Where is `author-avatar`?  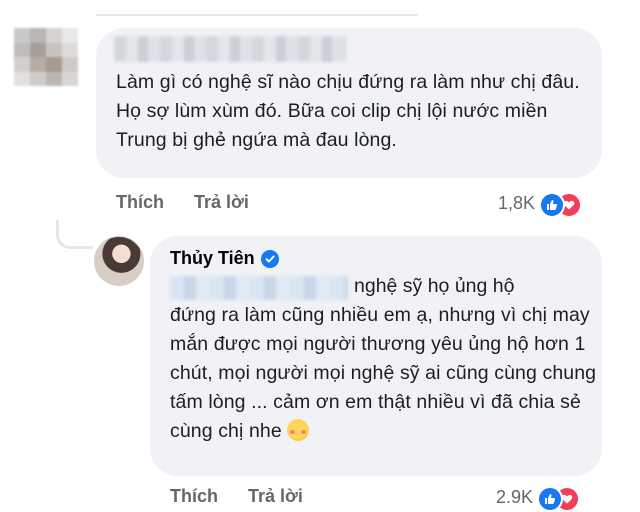 author-avatar is located at coordinates (119, 261).